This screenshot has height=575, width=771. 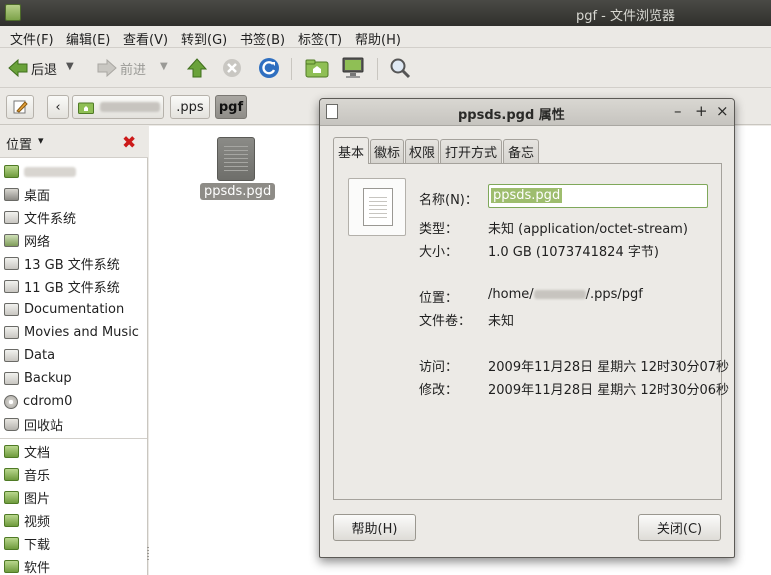 I want to click on sidebar-item-data: Data, so click(x=73, y=355).